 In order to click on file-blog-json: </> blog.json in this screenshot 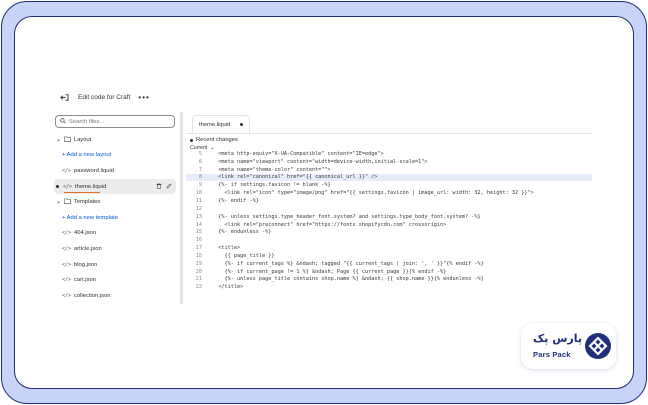, I will do `click(115, 265)`.